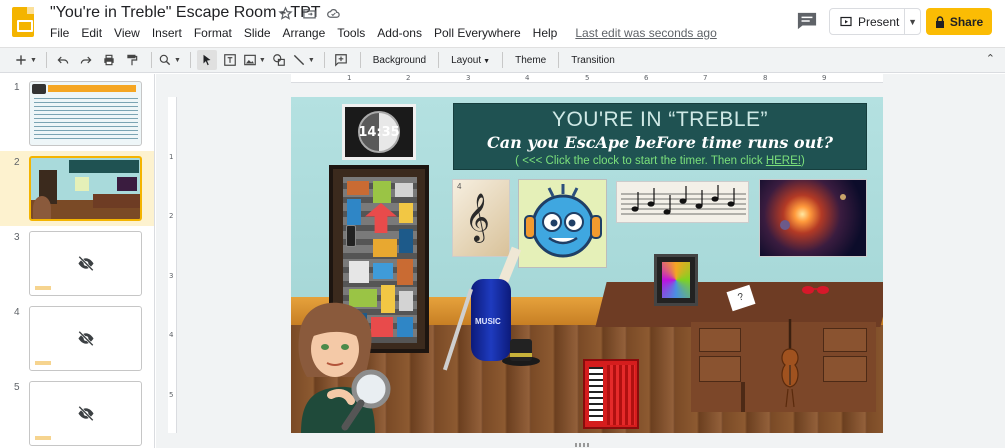  Describe the element at coordinates (381, 218) in the screenshot. I see `door-arrow-up-icon` at that location.